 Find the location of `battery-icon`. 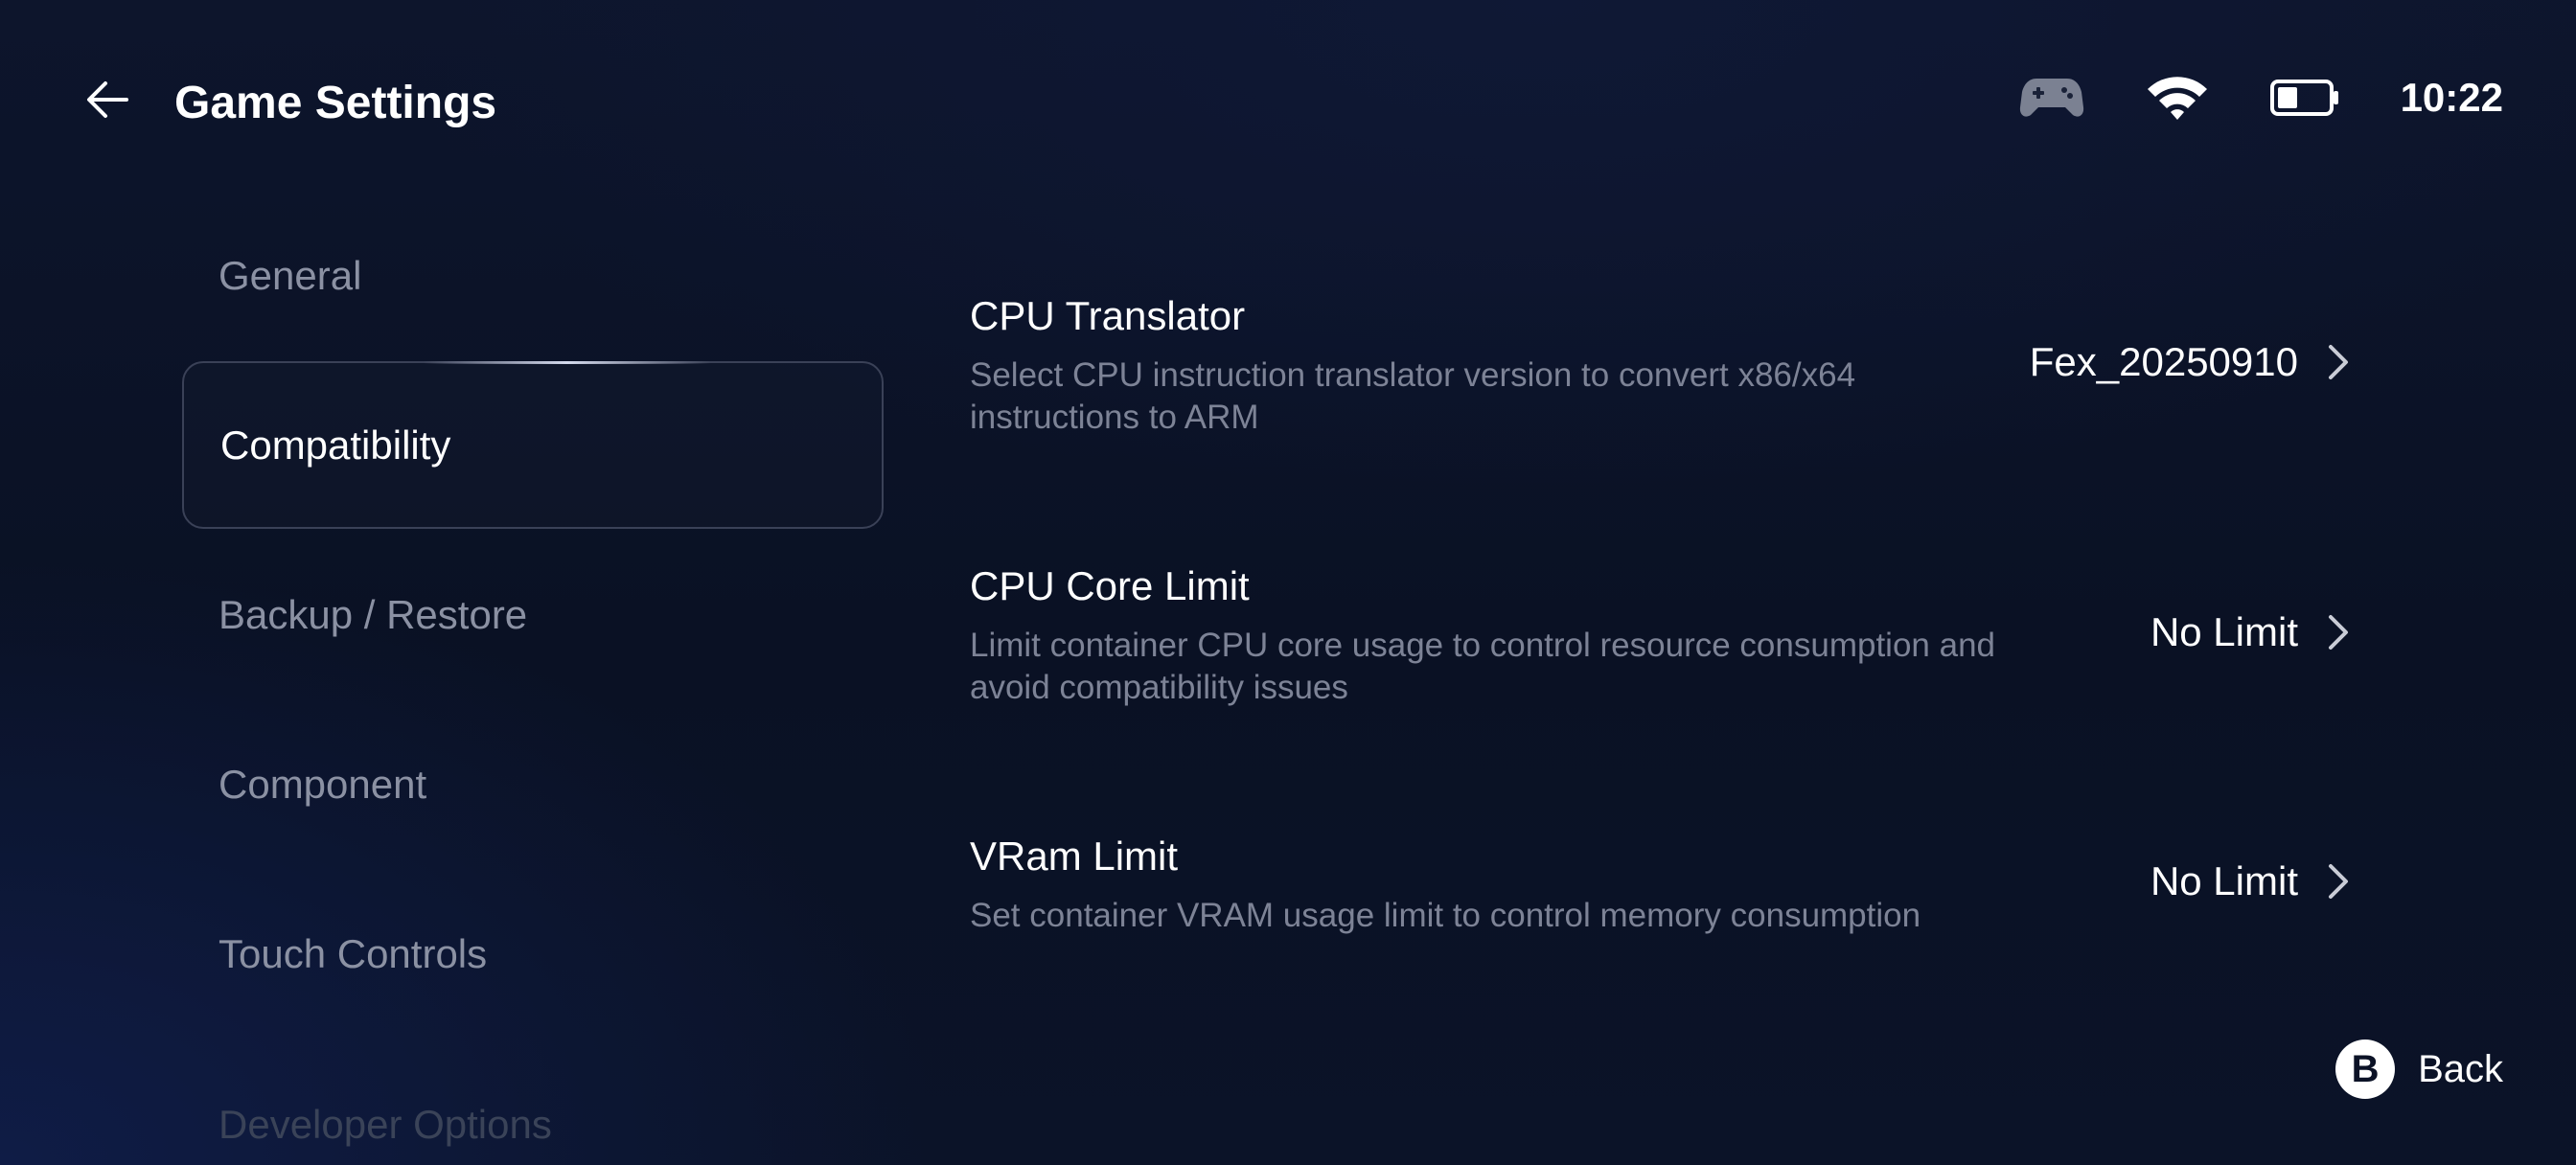

battery-icon is located at coordinates (2304, 98).